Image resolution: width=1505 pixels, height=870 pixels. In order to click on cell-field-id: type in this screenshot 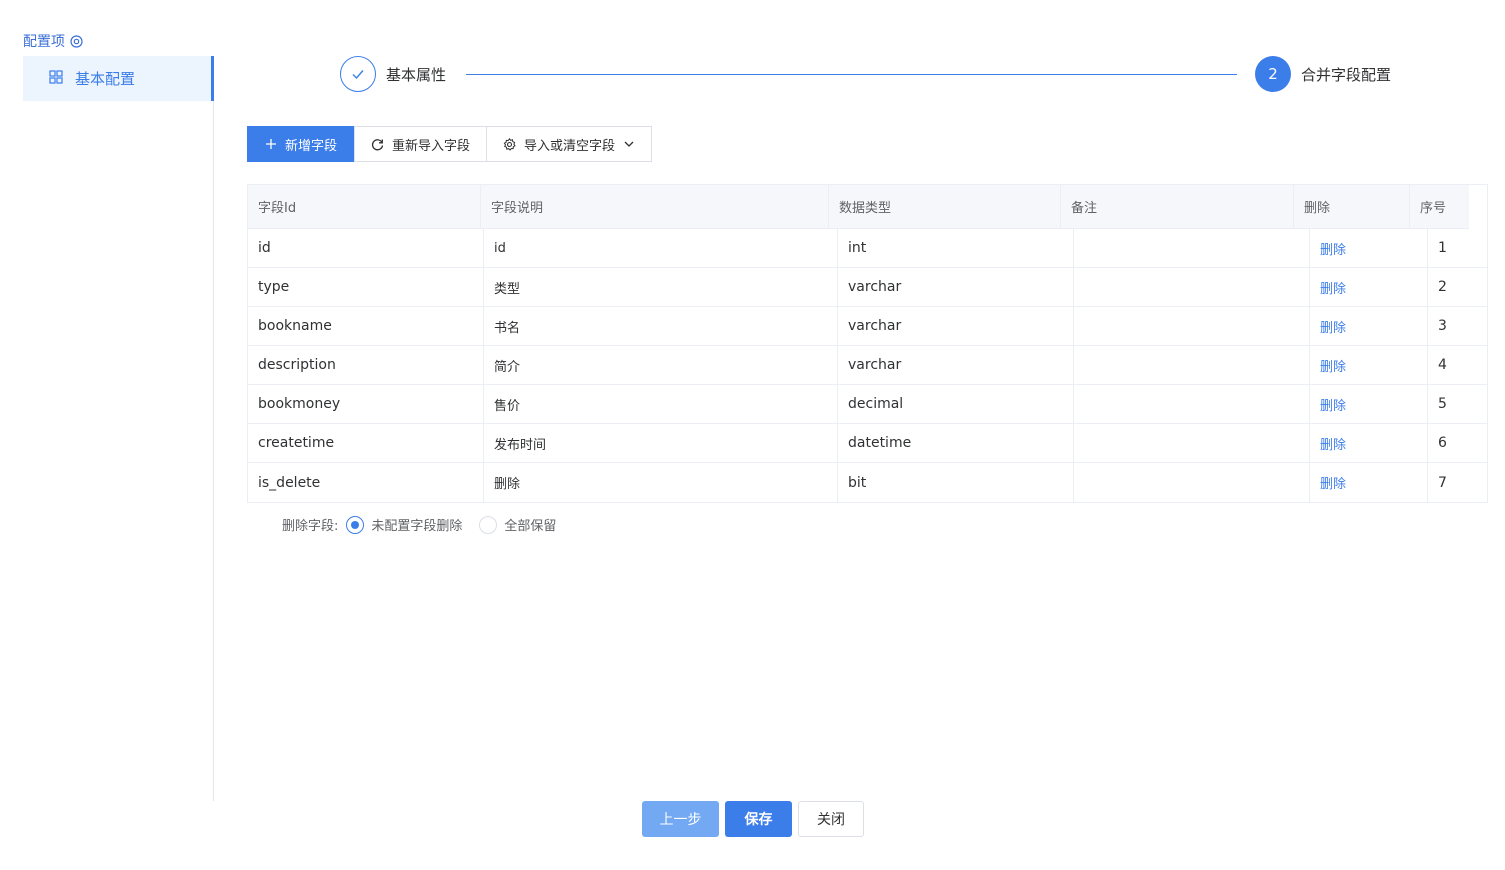, I will do `click(366, 287)`.